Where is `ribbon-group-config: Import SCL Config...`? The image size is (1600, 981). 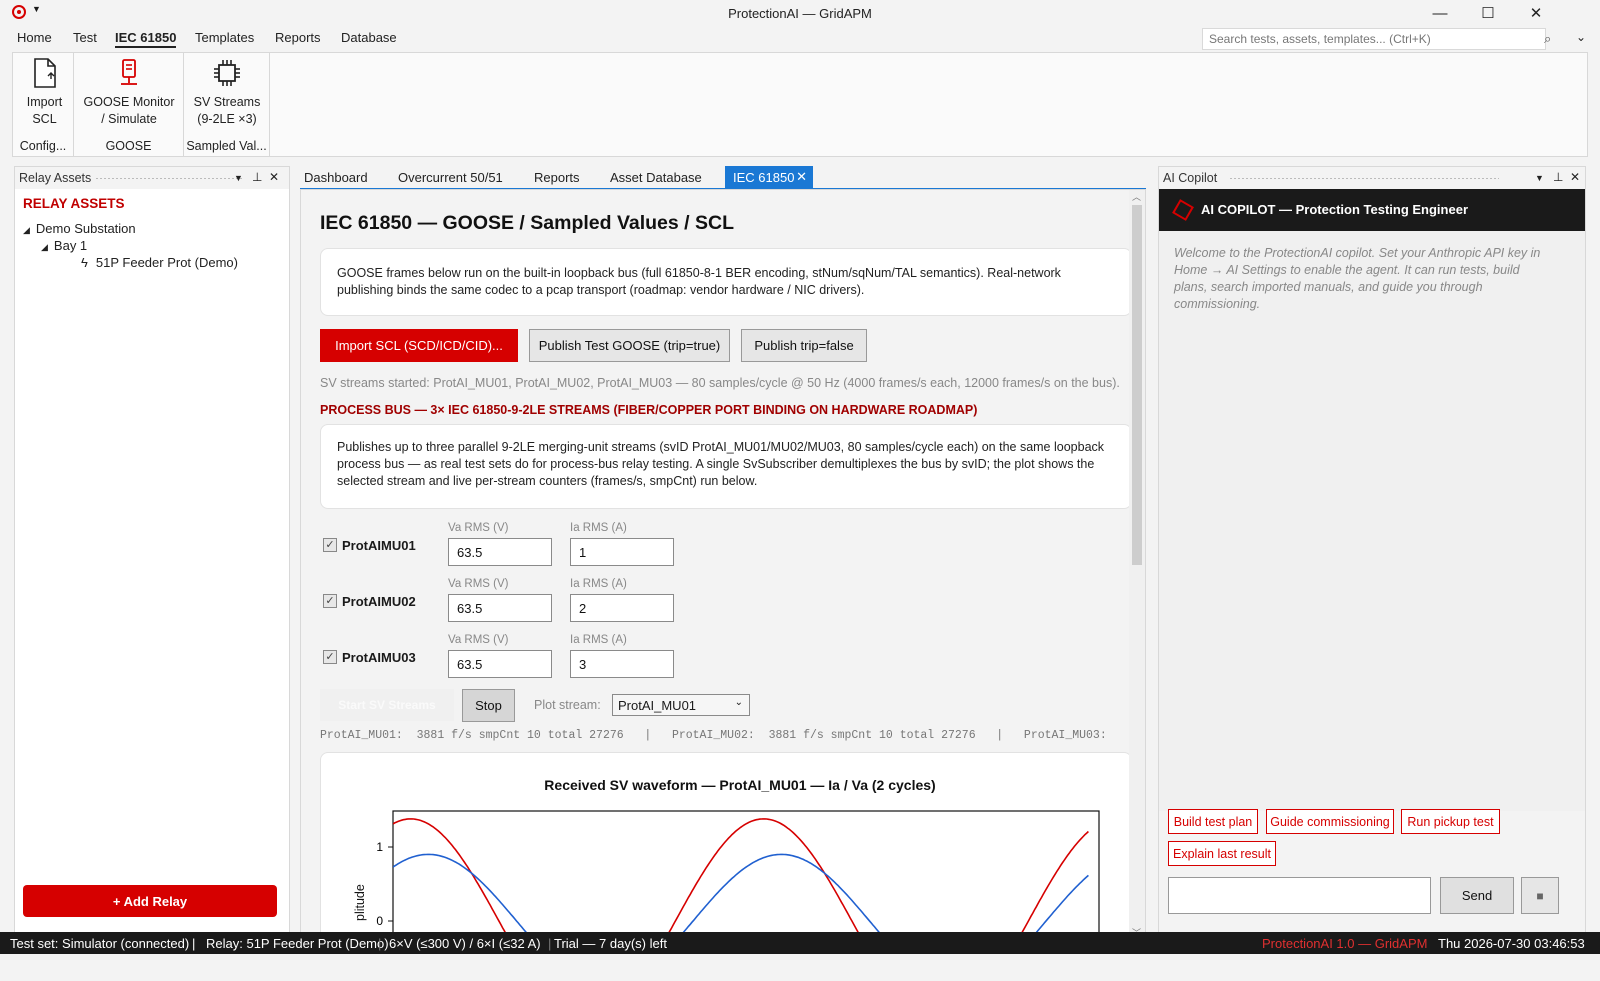
ribbon-group-config: Import SCL Config... is located at coordinates (43, 104).